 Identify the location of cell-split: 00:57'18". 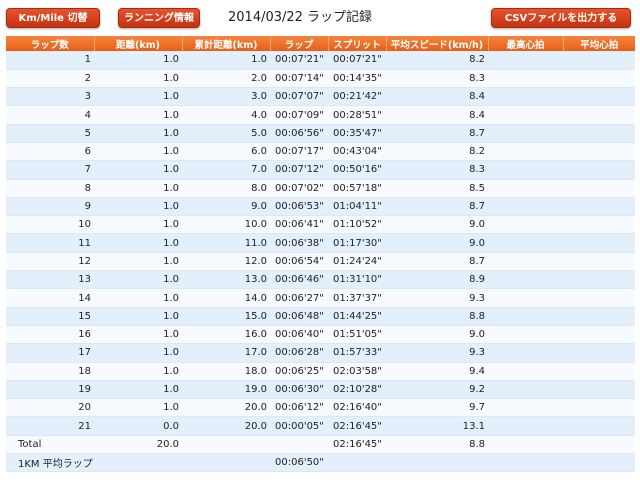
(357, 188).